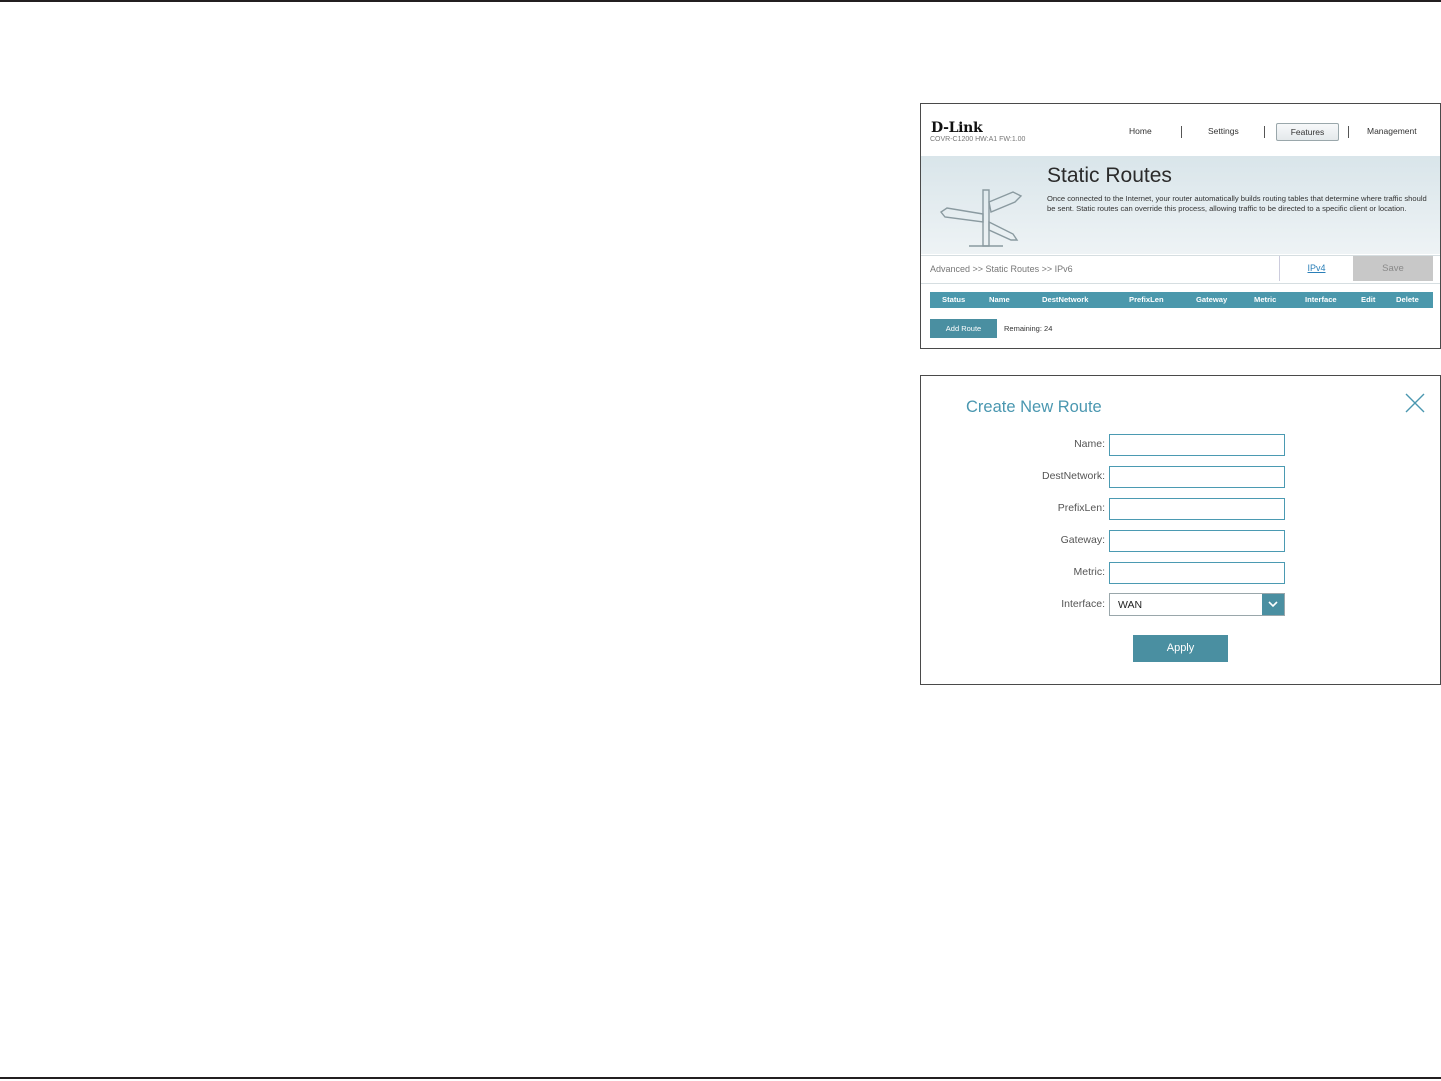  Describe the element at coordinates (1083, 604) in the screenshot. I see `interface-label: Interface:` at that location.